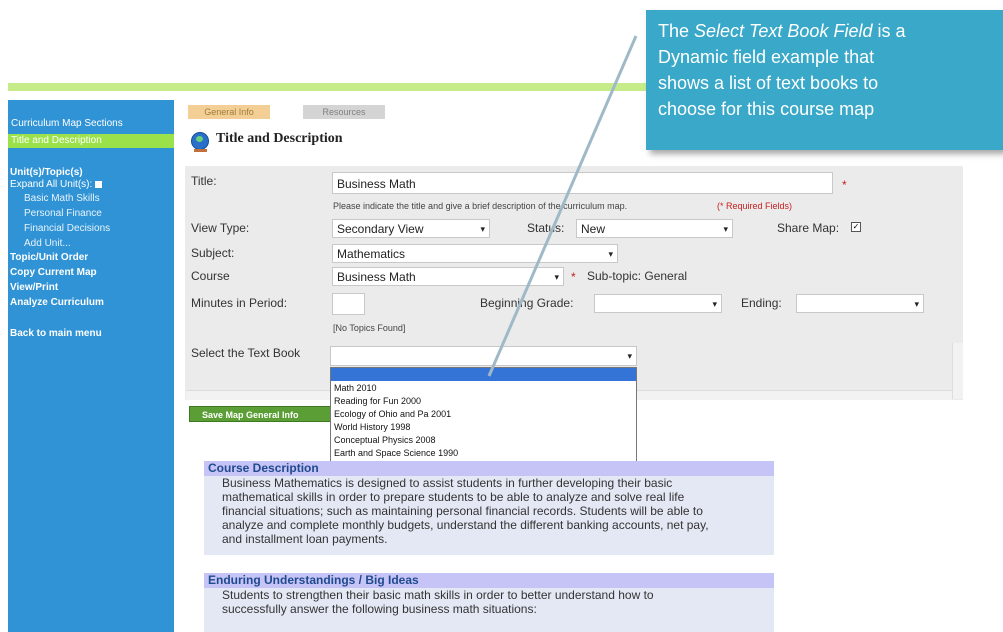  I want to click on textbook-option: Conceptual Physics 2008, so click(385, 440).